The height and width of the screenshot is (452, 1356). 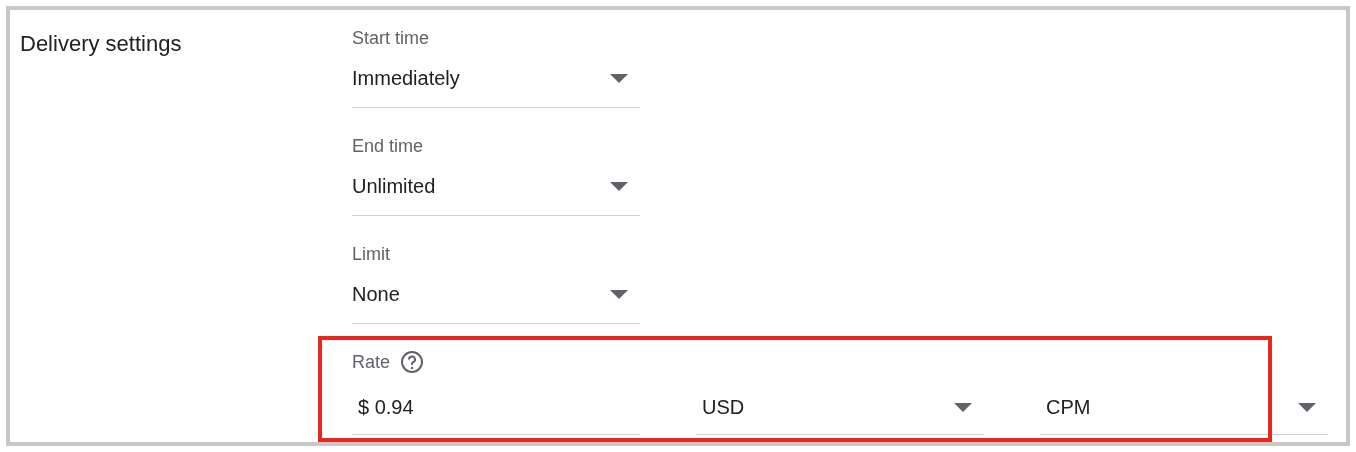 I want to click on currency-dropdown: USD, so click(x=840, y=404).